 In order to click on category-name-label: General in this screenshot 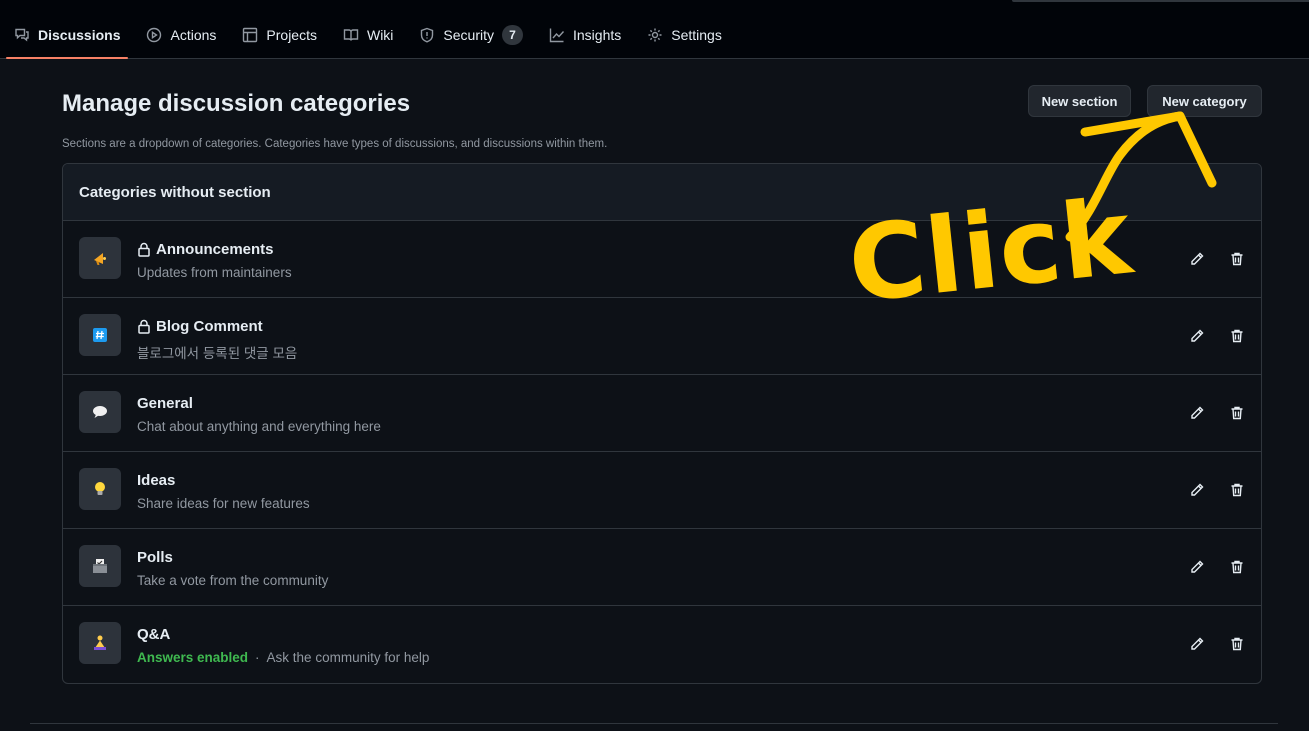, I will do `click(165, 403)`.